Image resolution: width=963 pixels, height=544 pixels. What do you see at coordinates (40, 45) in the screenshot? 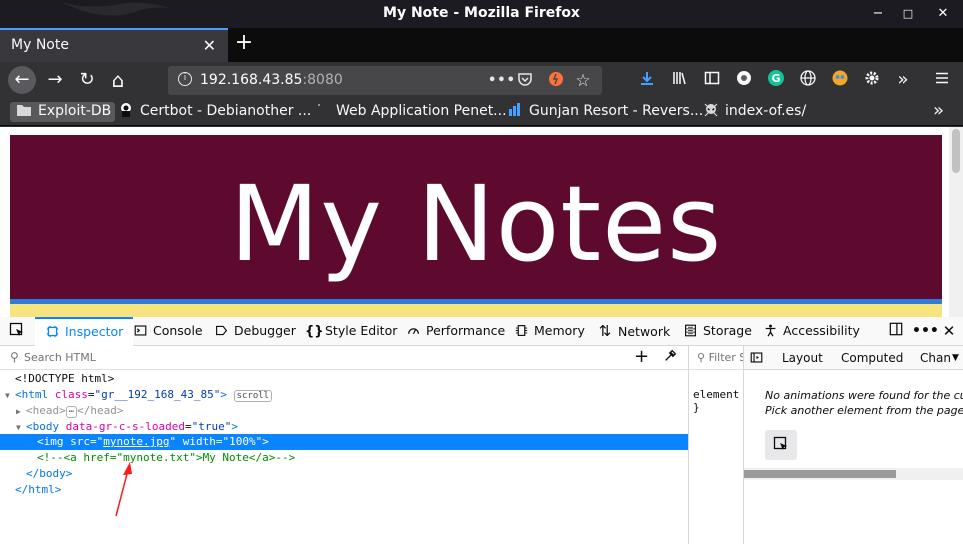
I see `tab-label: My Note` at bounding box center [40, 45].